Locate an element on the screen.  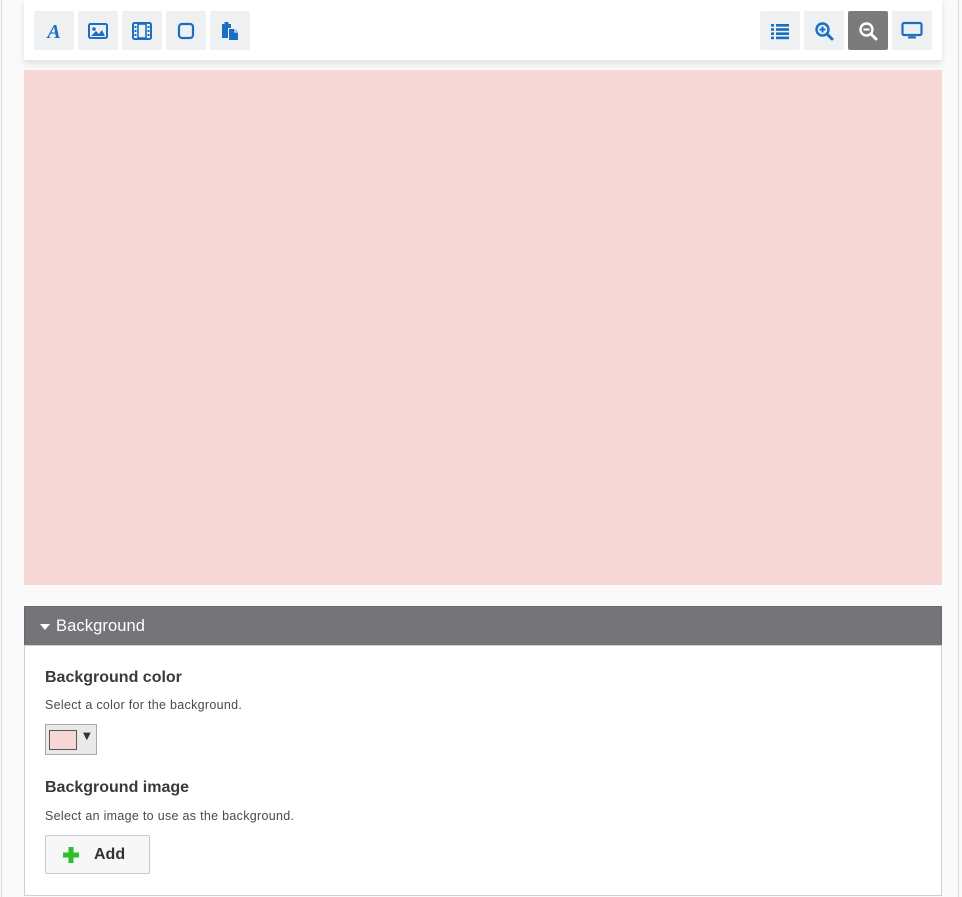
desktop-icon is located at coordinates (912, 31).